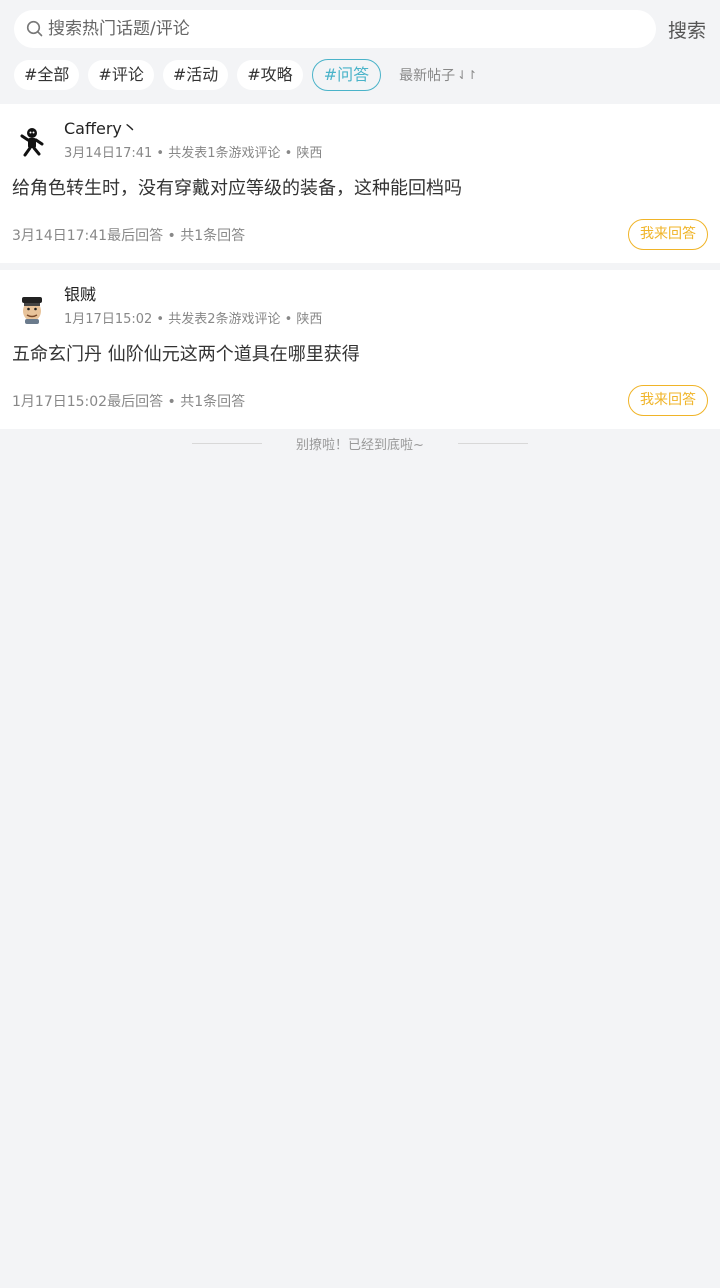 The height and width of the screenshot is (1288, 720). I want to click on post-header: 银贼 1月17日15:02 • 共发表2条游戏评论 • 陕西, so click(360, 306).